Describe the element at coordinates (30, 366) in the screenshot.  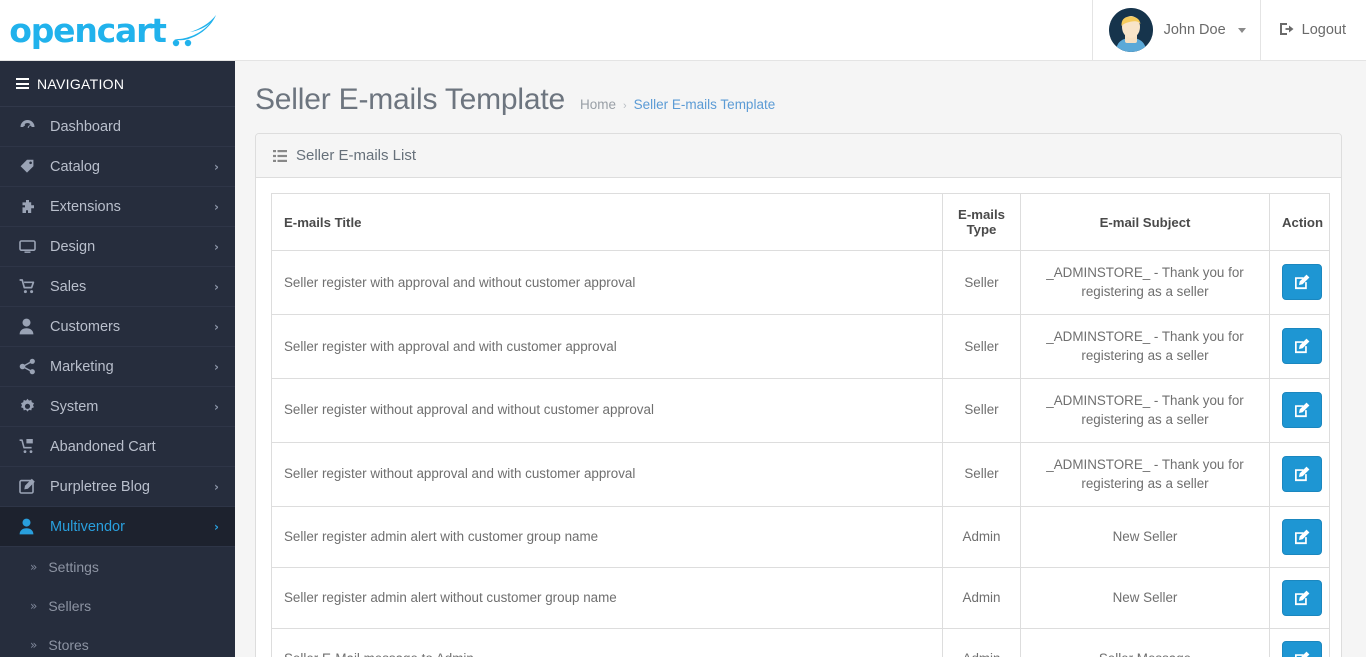
I see `share-icon` at that location.